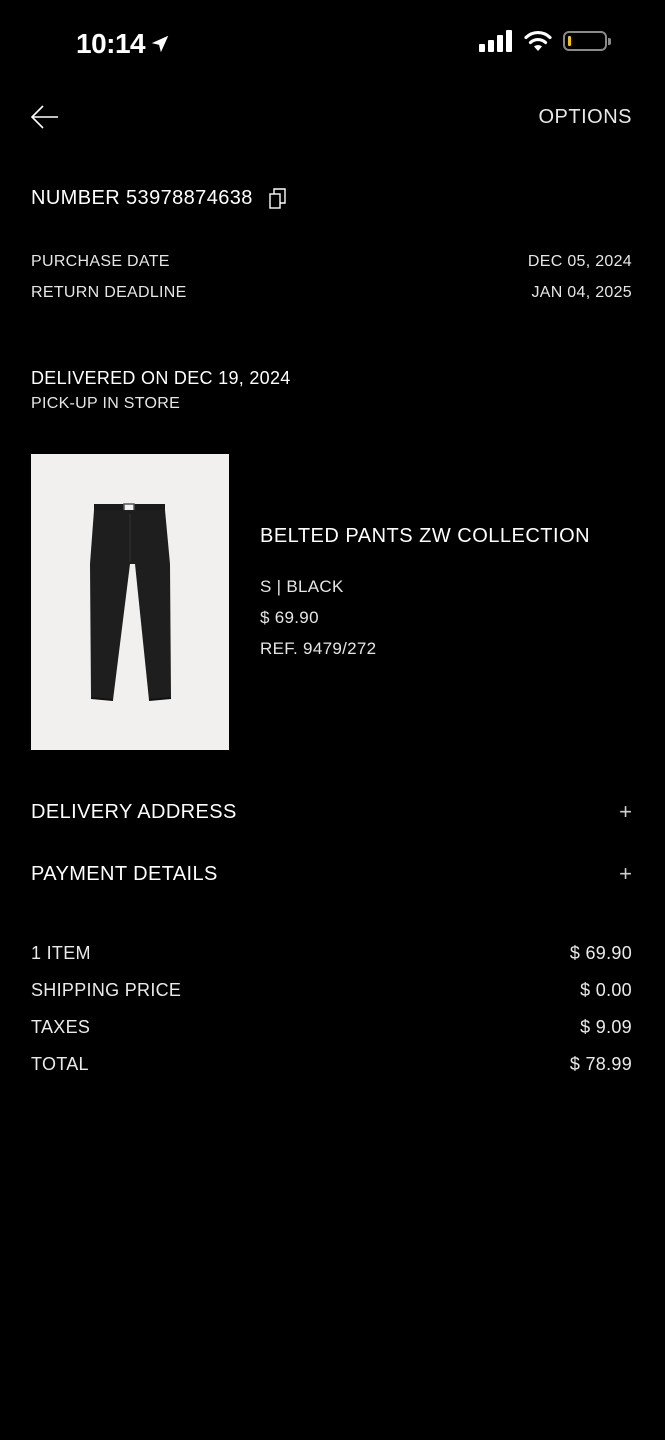  I want to click on location-arrow-icon, so click(160, 44).